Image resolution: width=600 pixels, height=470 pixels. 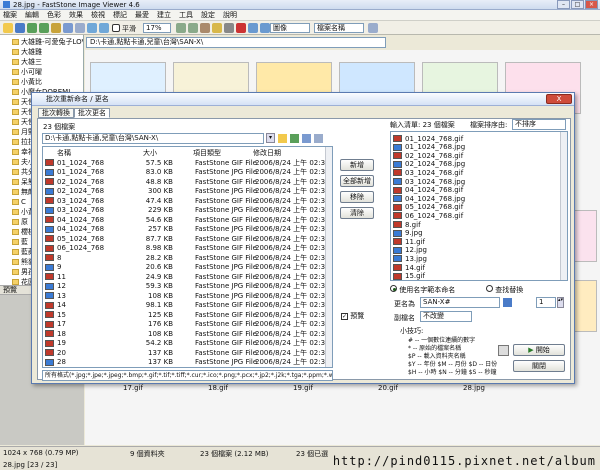 I want to click on template-menu-icon, so click(x=507, y=302).